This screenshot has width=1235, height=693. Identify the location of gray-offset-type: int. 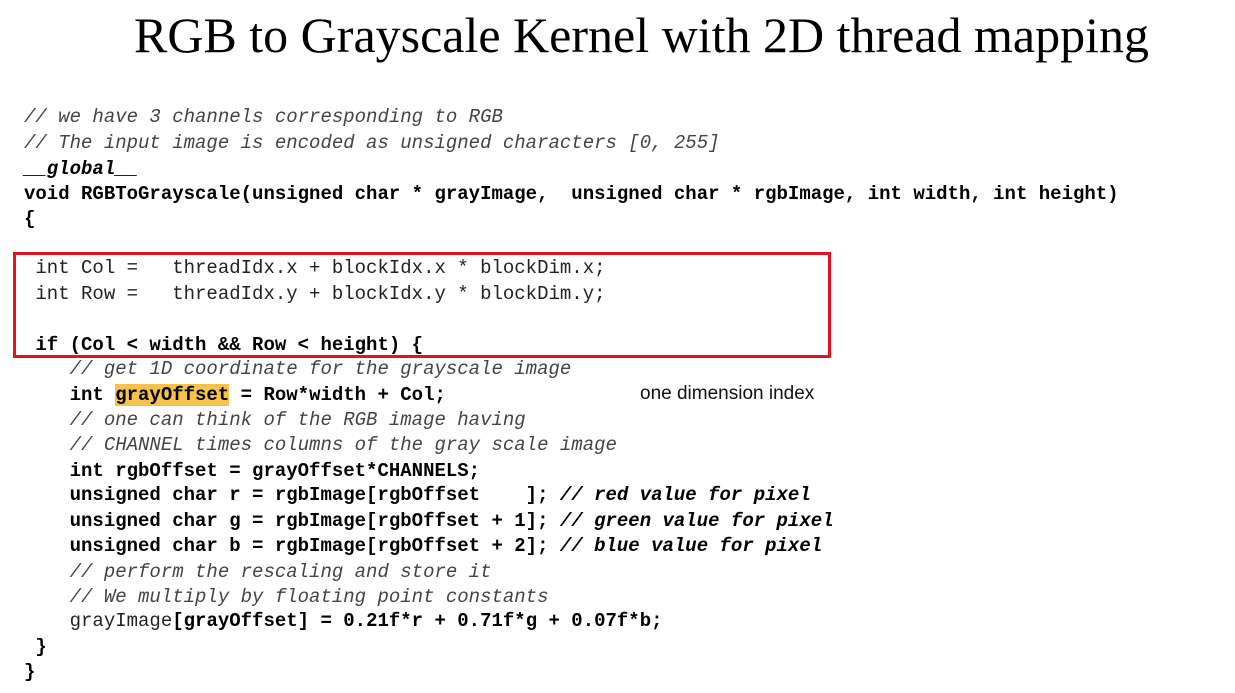
(70, 395).